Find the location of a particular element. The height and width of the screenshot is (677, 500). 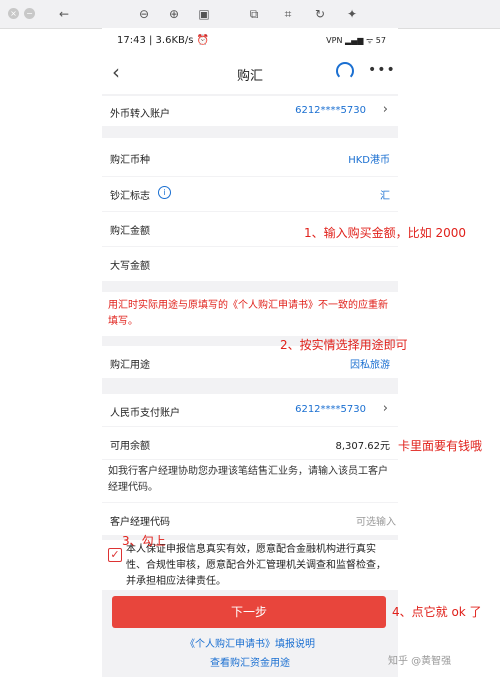

info-icon: i is located at coordinates (164, 192).